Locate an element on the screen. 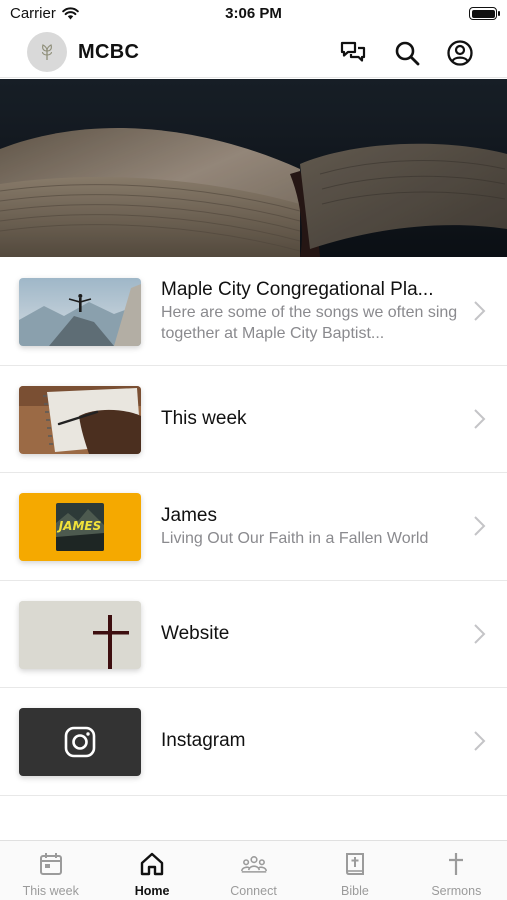 The image size is (507, 900). list-item: Instagram is located at coordinates (253, 742).